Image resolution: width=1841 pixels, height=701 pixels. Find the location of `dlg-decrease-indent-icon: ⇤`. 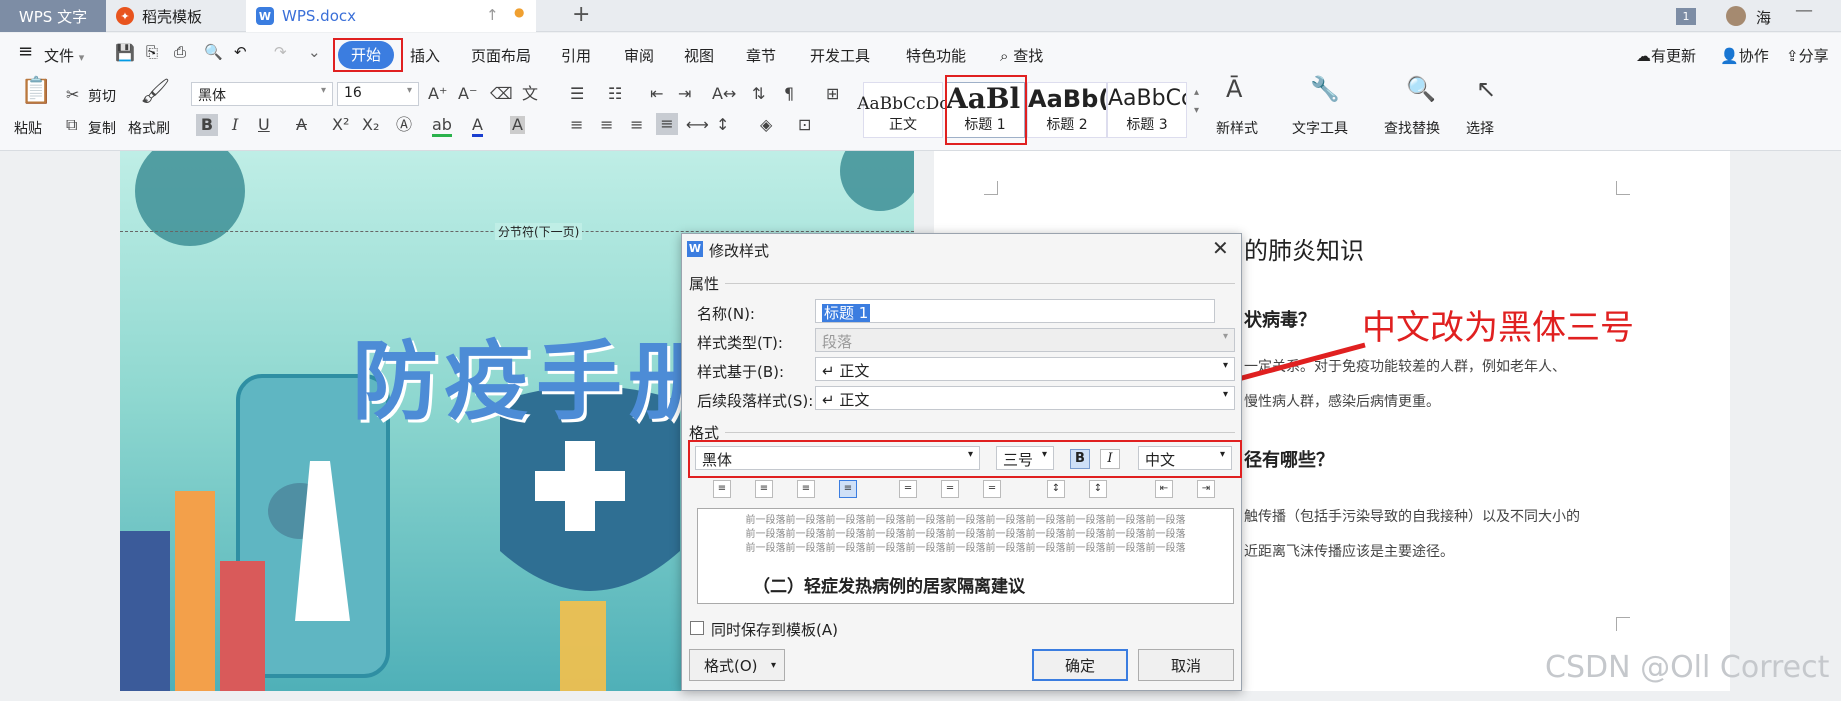

dlg-decrease-indent-icon: ⇤ is located at coordinates (1164, 489).